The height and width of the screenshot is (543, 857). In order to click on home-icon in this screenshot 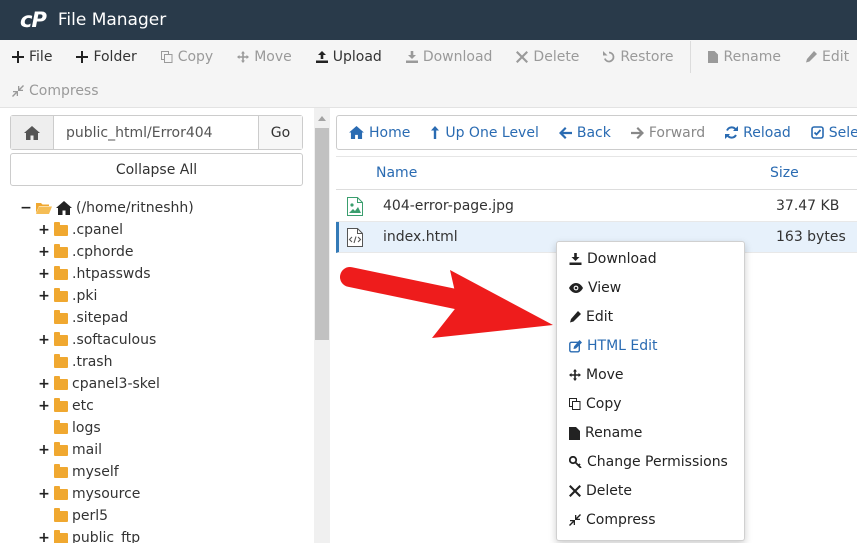, I will do `click(32, 132)`.